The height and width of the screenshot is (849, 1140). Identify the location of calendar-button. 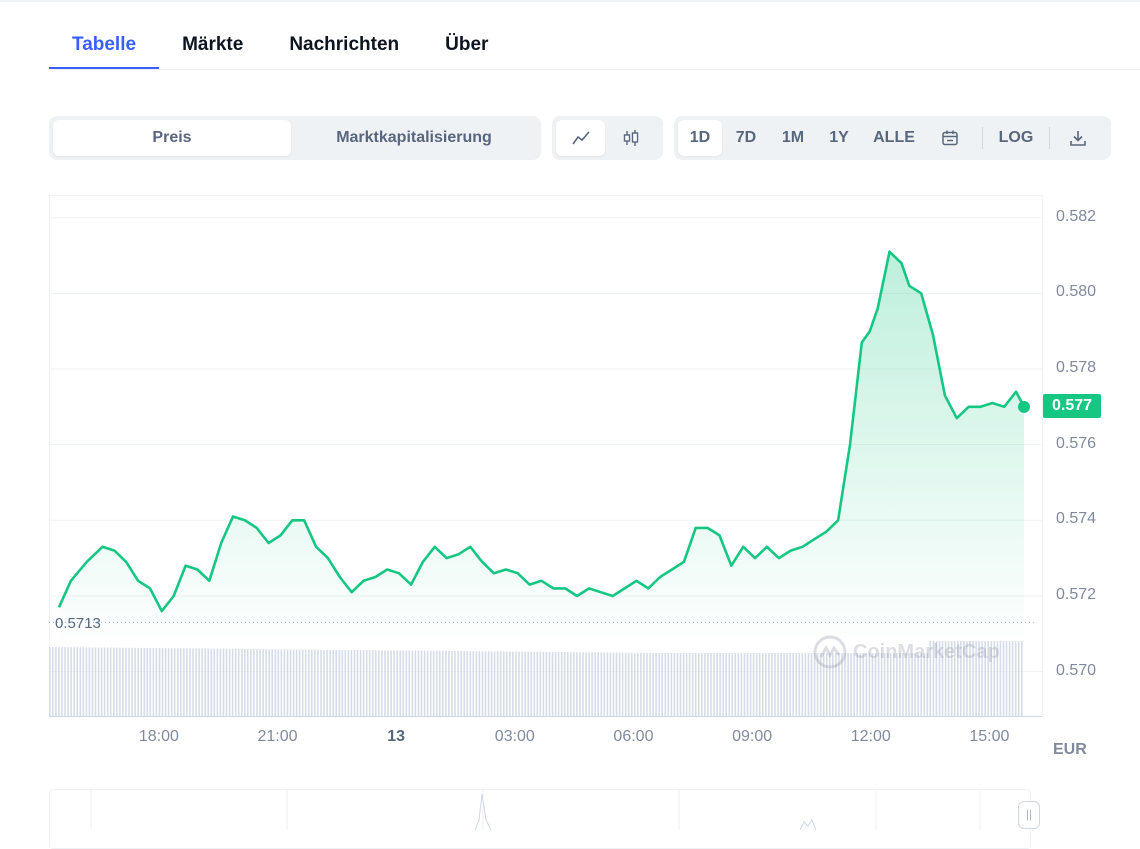
(950, 138).